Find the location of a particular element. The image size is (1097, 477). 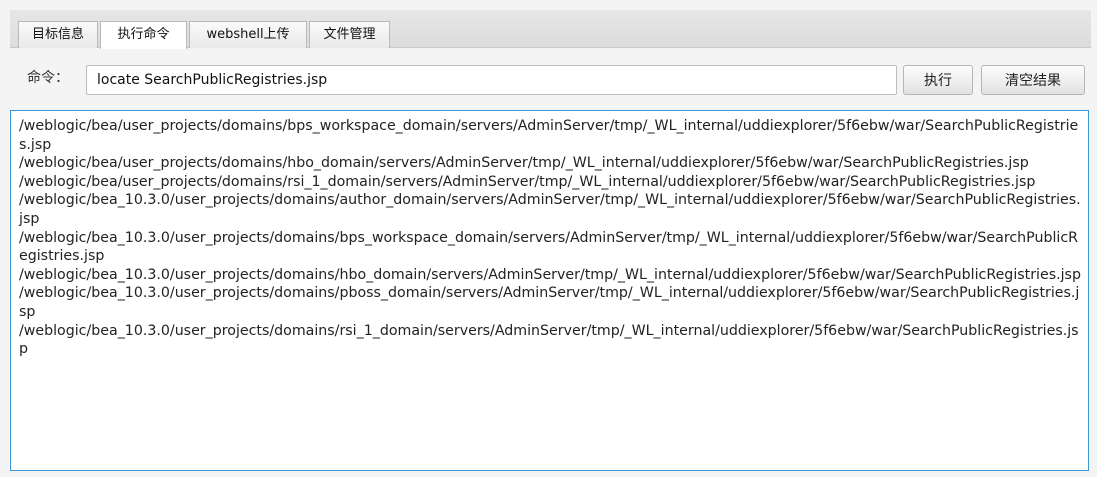

execute-button: 执行 is located at coordinates (938, 80).